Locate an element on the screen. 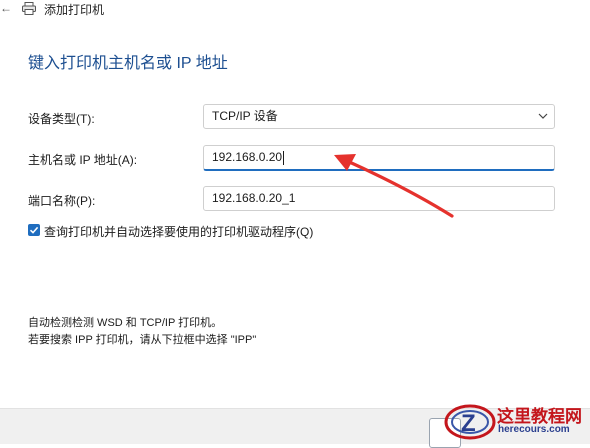 Image resolution: width=590 pixels, height=448 pixels. query-printer-checkbox is located at coordinates (34, 230).